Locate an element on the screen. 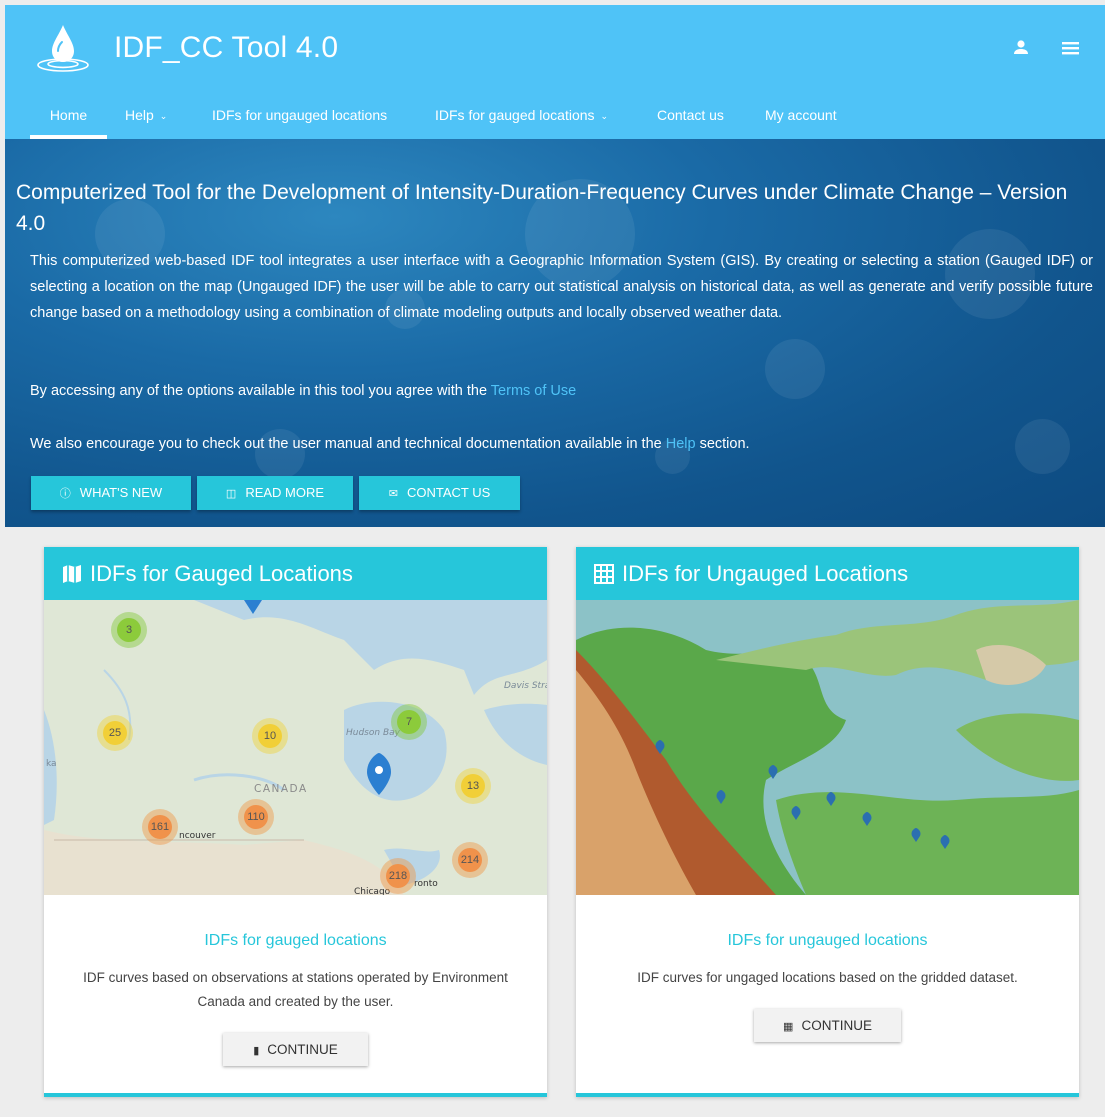  grid-icon: ▦ is located at coordinates (788, 1027).